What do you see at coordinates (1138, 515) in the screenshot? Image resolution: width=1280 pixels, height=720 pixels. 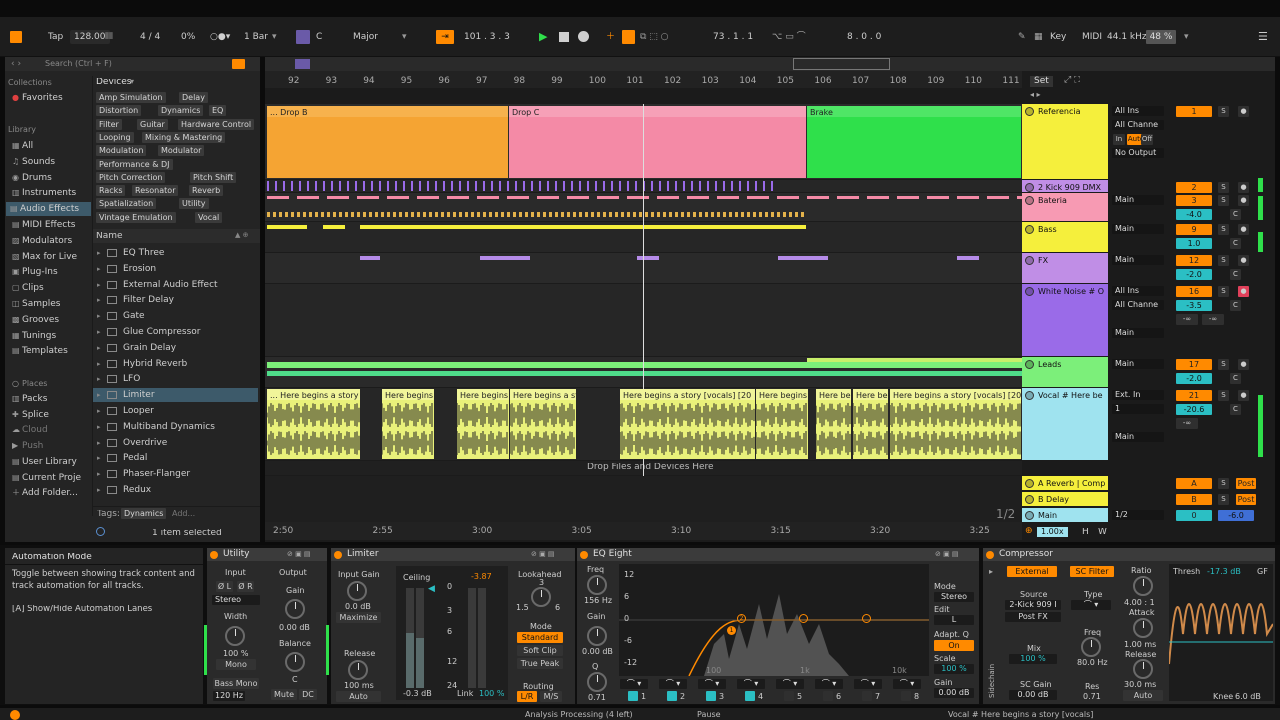 I see `track-input-routing: 1/2` at bounding box center [1138, 515].